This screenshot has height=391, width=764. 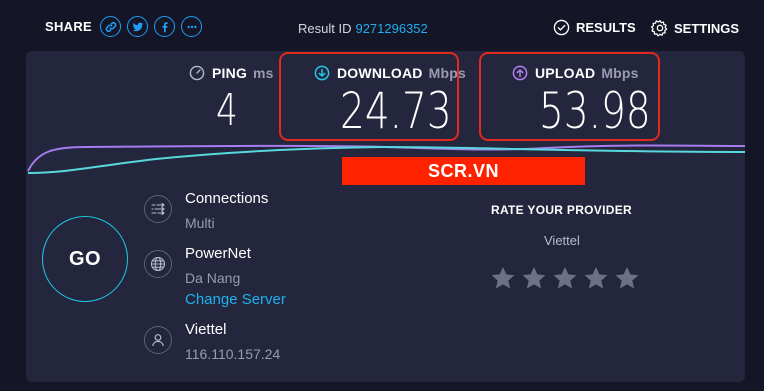 What do you see at coordinates (227, 198) in the screenshot?
I see `connections-title: Connections` at bounding box center [227, 198].